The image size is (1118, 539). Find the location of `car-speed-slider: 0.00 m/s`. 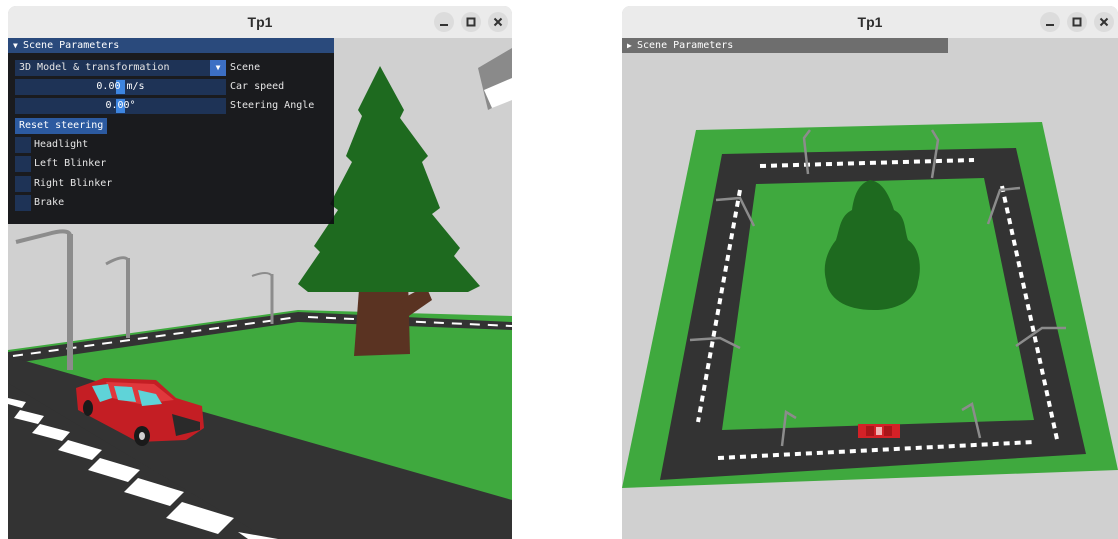

car-speed-slider: 0.00 m/s is located at coordinates (120, 87).